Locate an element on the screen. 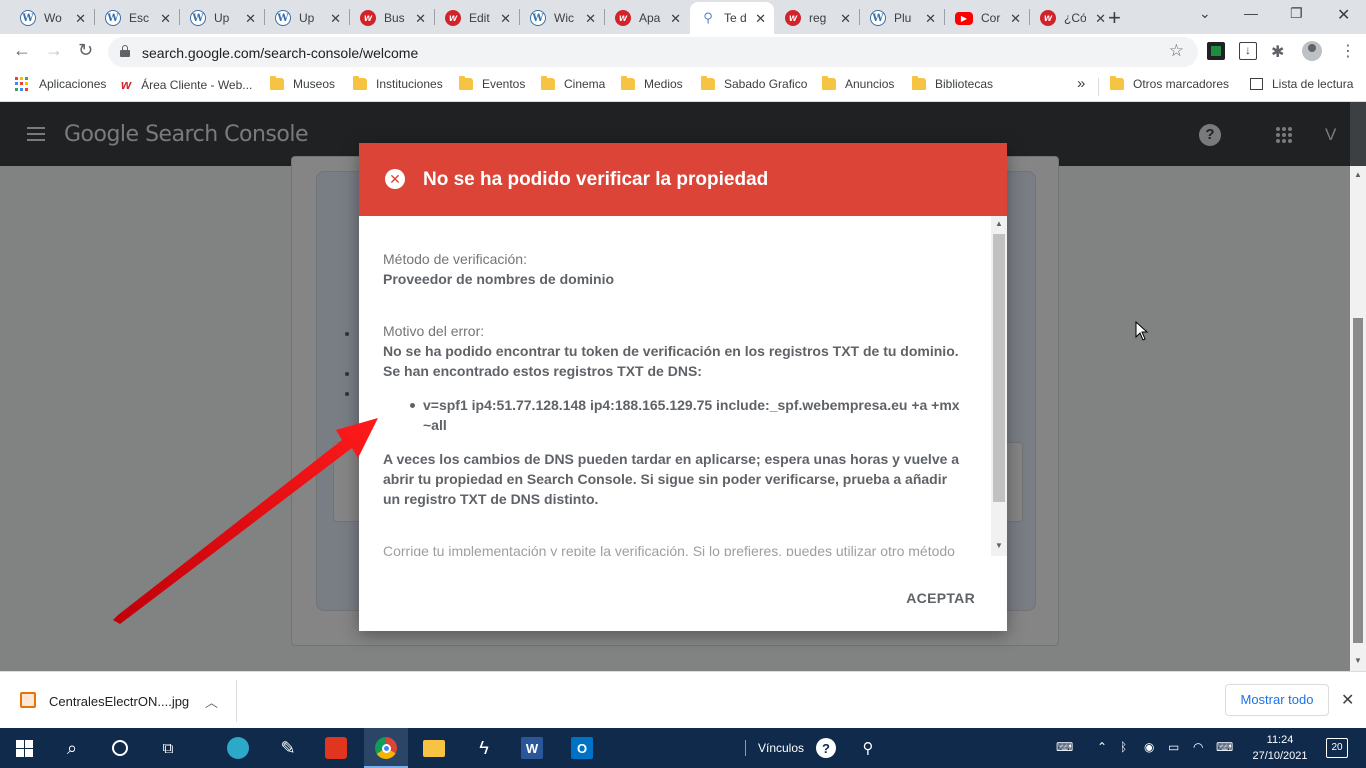  browser-menu-icon: ⋮ is located at coordinates (1348, 51).